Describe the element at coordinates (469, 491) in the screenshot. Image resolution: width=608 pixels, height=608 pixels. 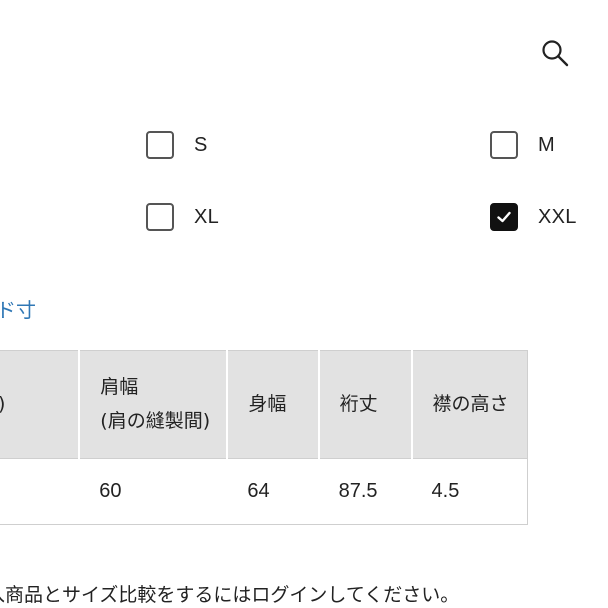
I see `cell-collar-height: 4.5` at that location.